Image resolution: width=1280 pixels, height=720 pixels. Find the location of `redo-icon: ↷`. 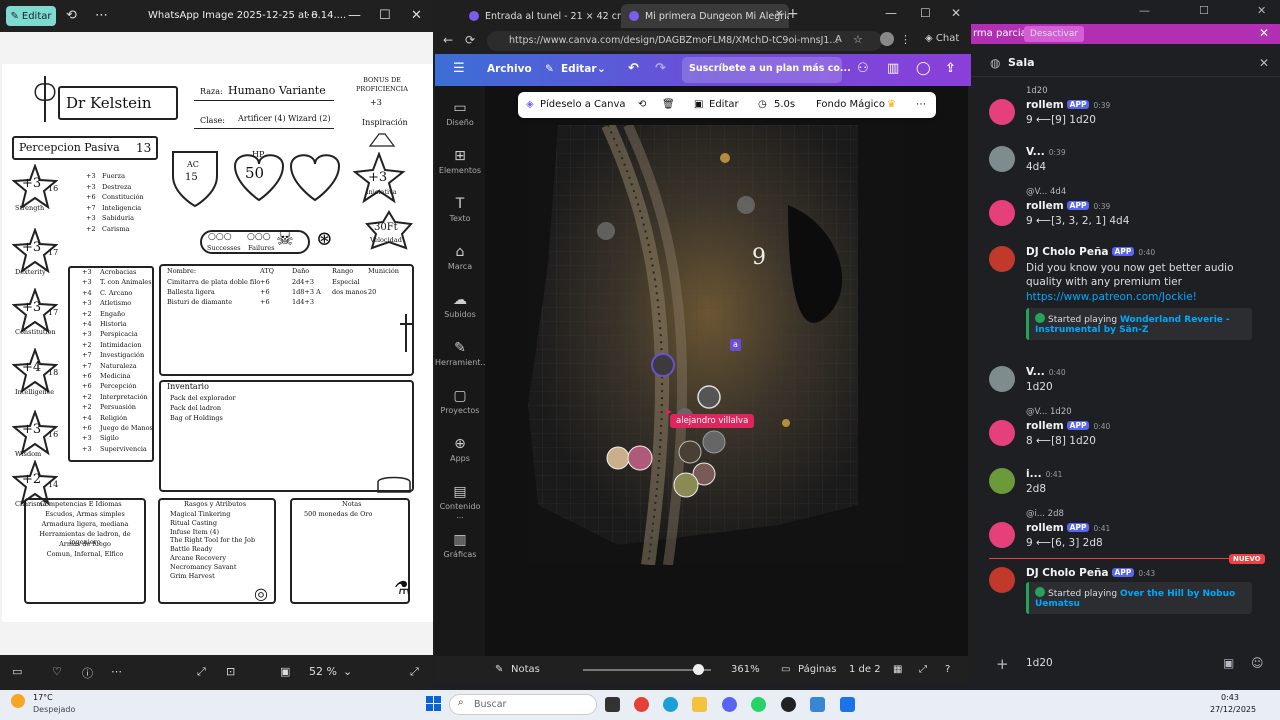

redo-icon: ↷ is located at coordinates (660, 68).